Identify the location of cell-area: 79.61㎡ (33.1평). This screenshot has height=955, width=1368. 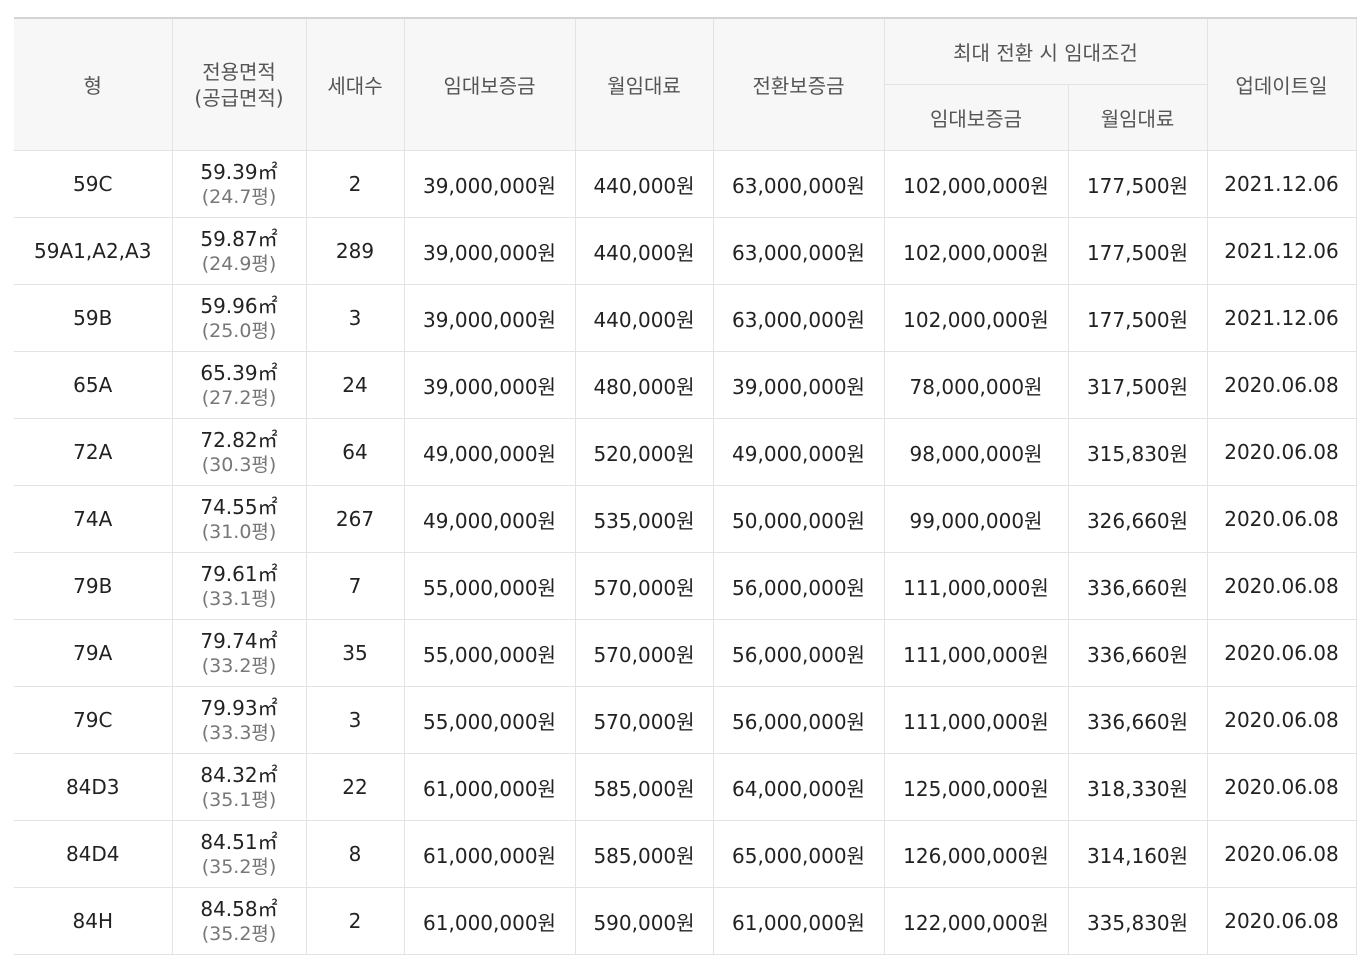
(239, 586).